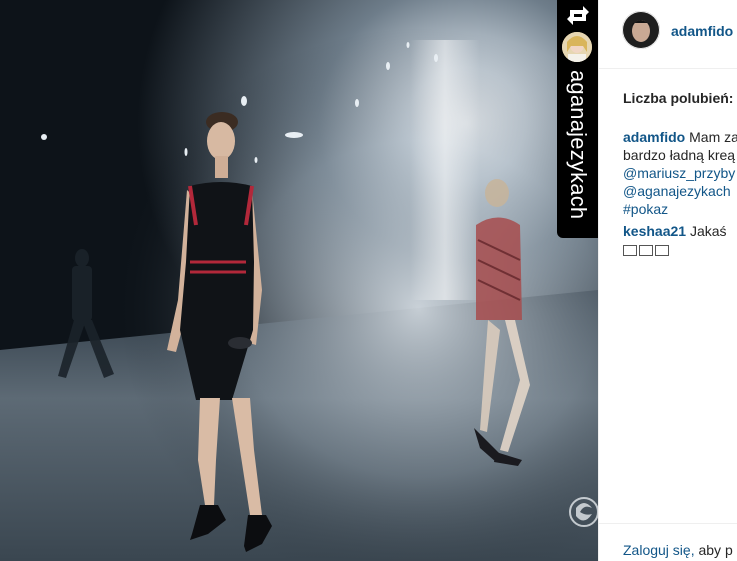  I want to click on author-avatar, so click(641, 30).